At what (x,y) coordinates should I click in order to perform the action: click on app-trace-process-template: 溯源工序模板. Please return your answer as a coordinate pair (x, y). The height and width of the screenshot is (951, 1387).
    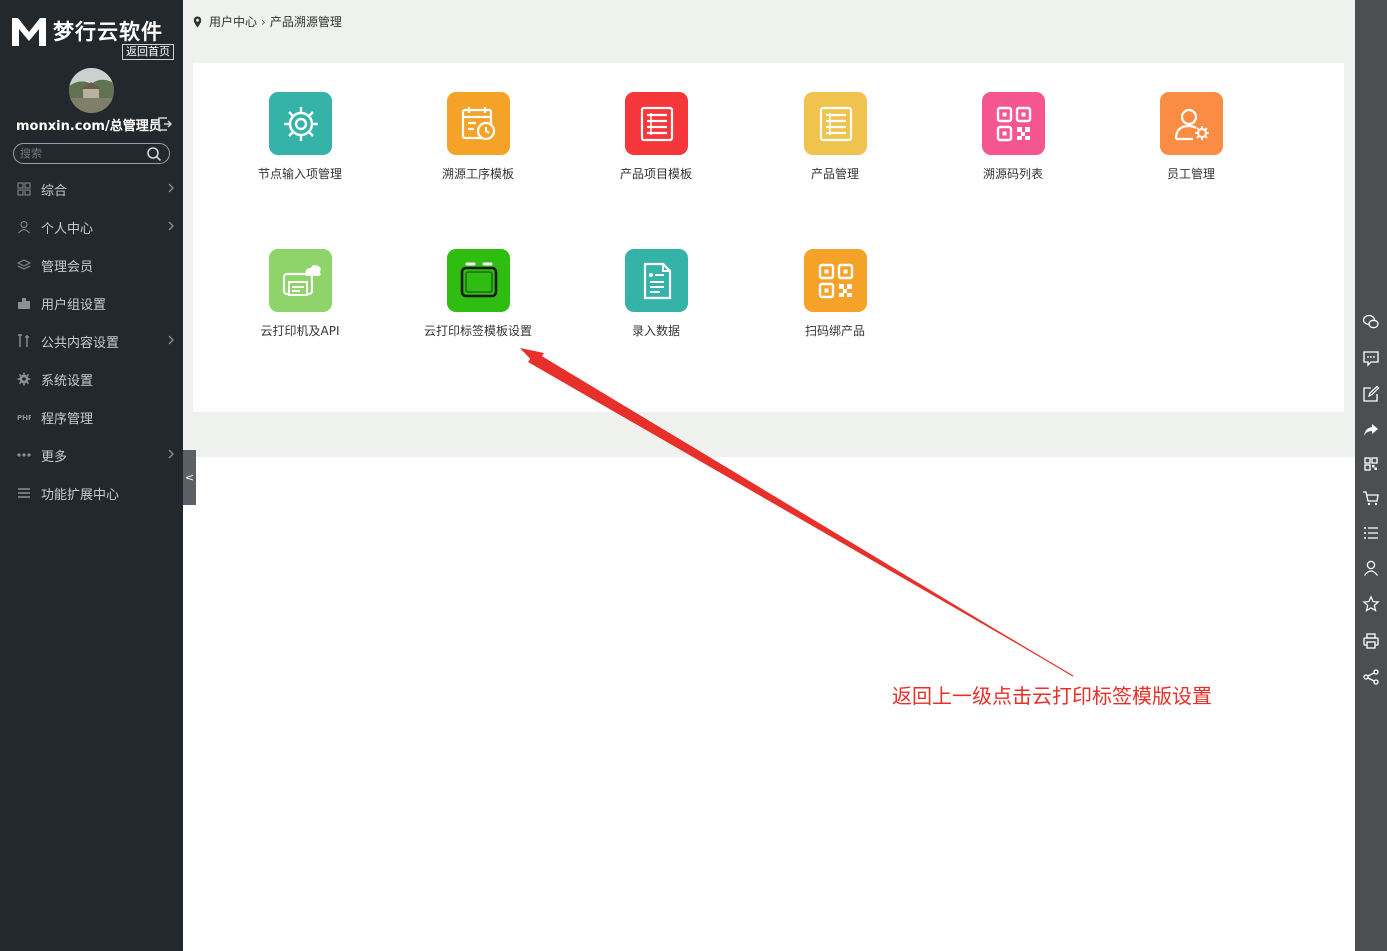
    Looking at the image, I should click on (478, 147).